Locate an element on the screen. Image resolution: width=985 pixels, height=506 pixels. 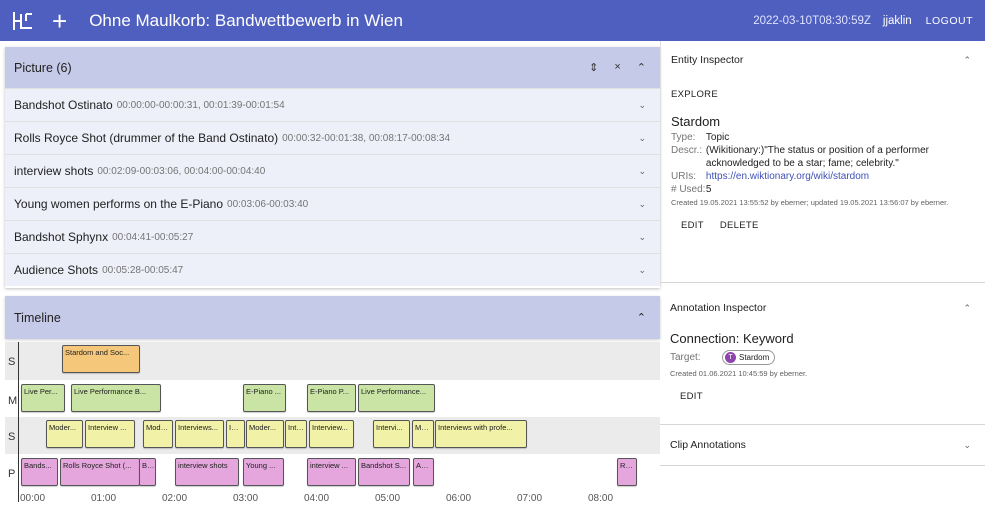
explore-button: EXPLORE is located at coordinates (823, 94).